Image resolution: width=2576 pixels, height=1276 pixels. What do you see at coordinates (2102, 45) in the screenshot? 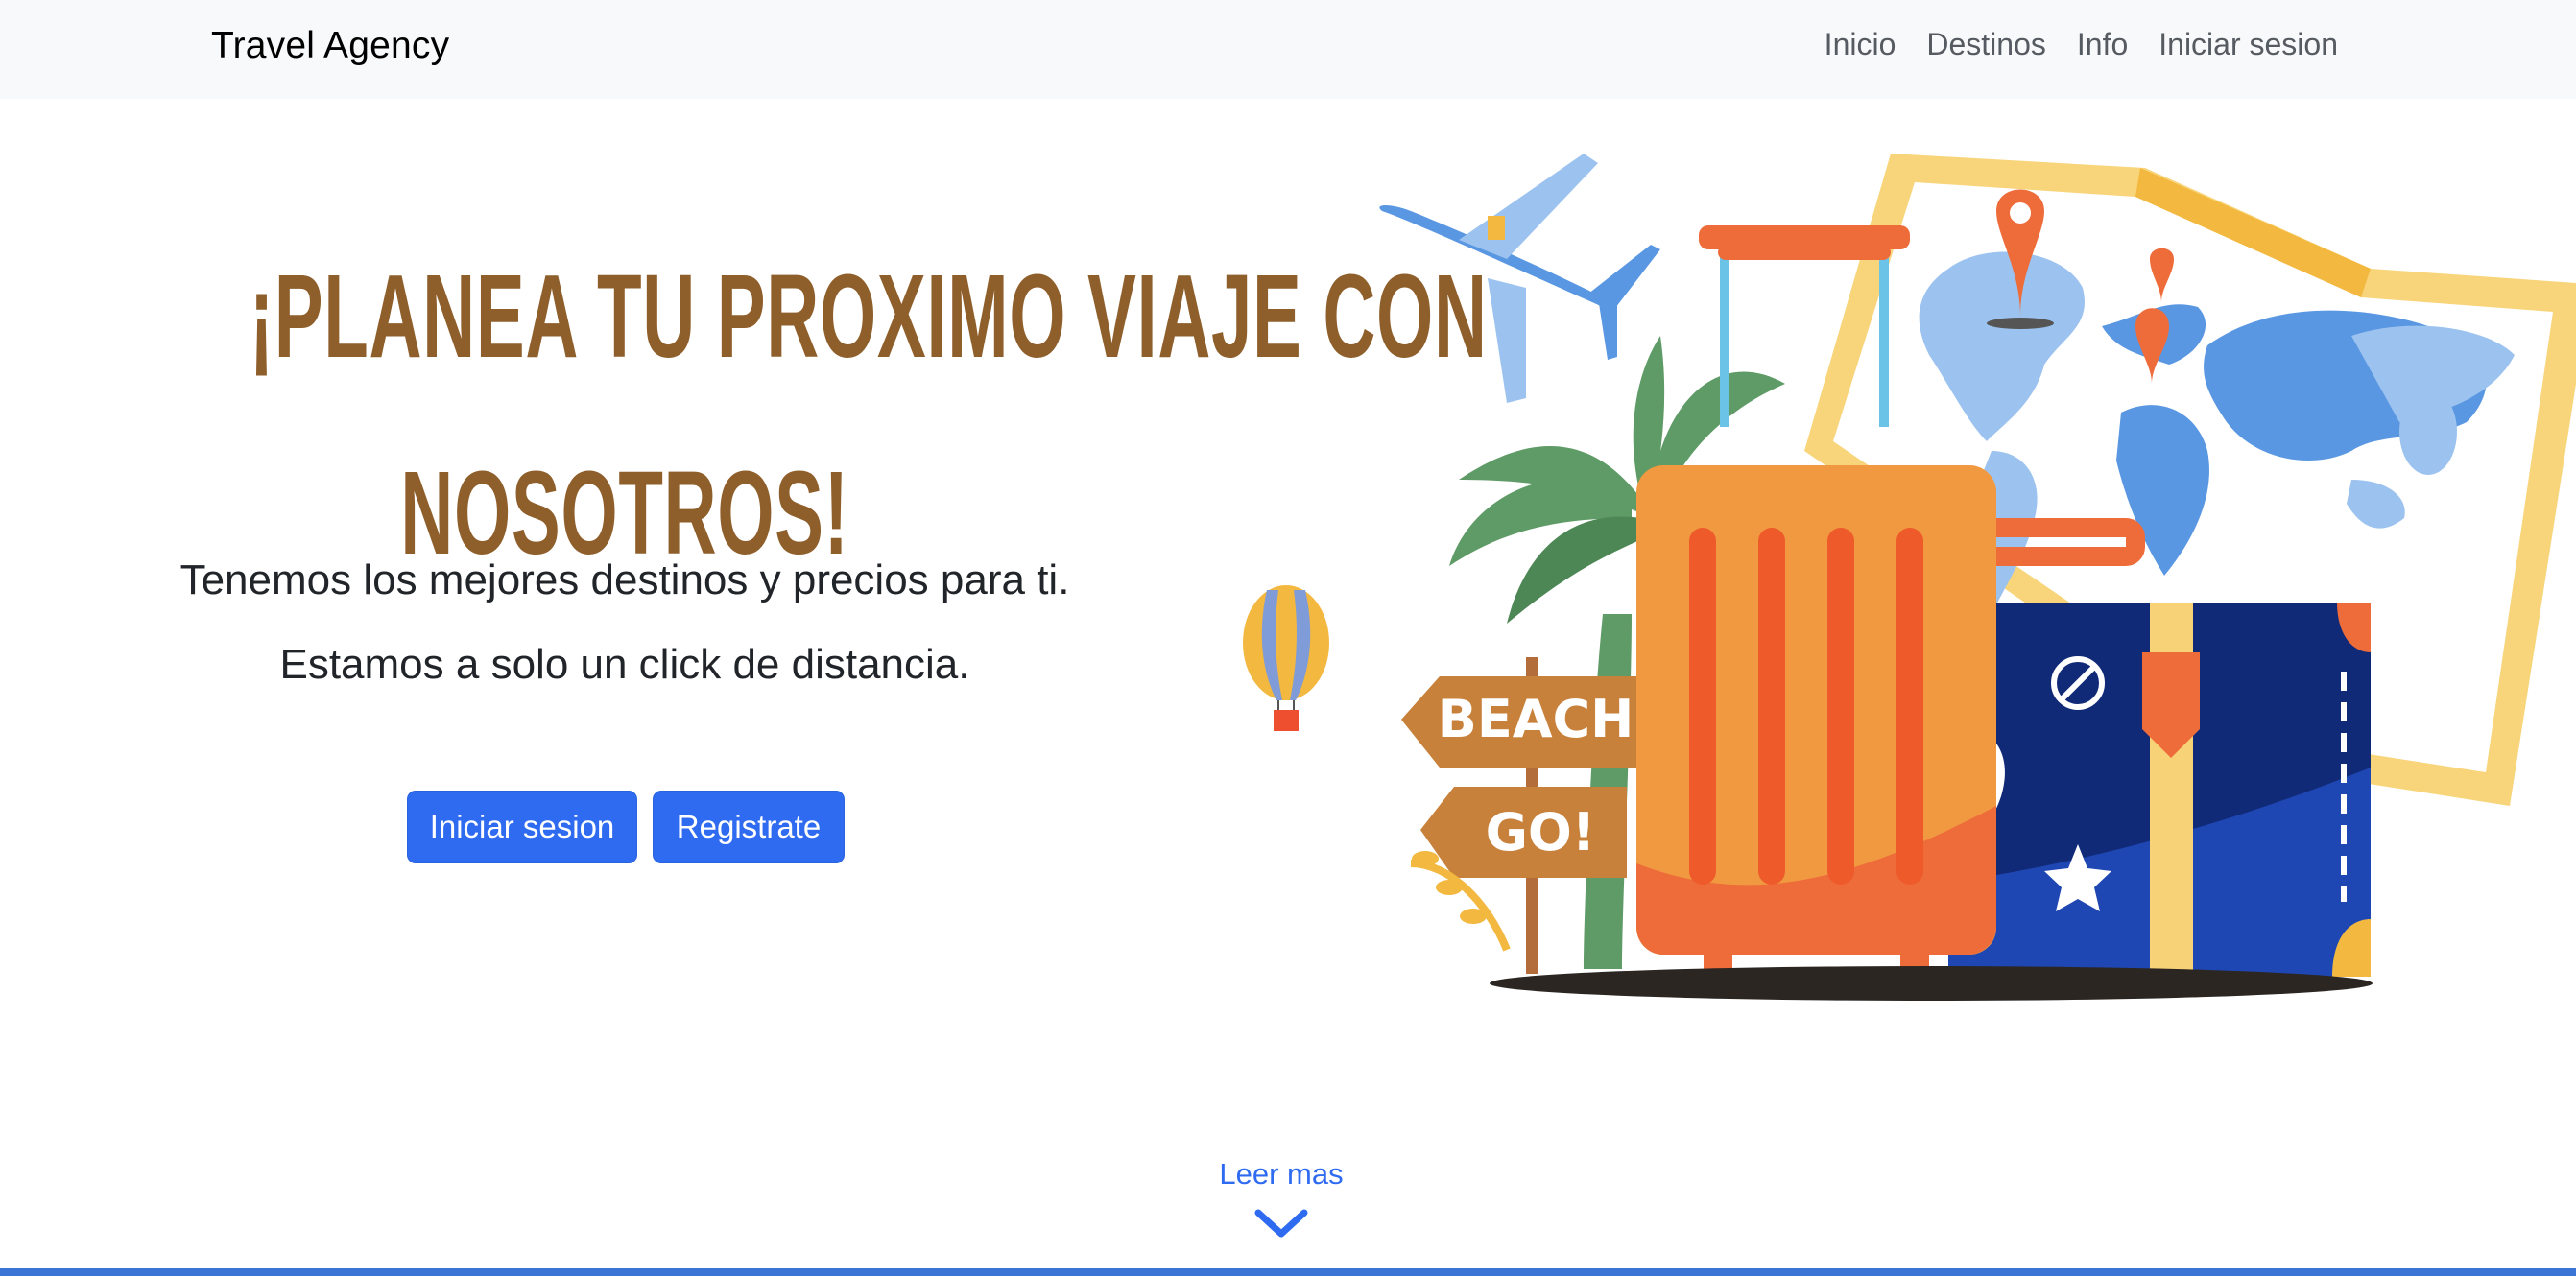
I see `nav-link-info: Info` at bounding box center [2102, 45].